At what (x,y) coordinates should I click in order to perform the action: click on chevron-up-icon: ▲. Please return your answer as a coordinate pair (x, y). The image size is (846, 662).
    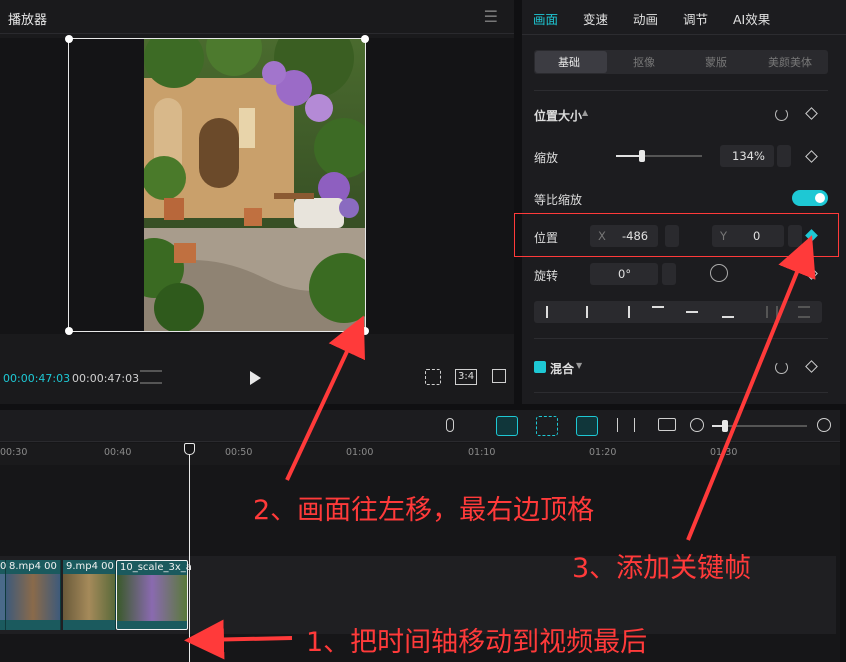
    Looking at the image, I should click on (585, 112).